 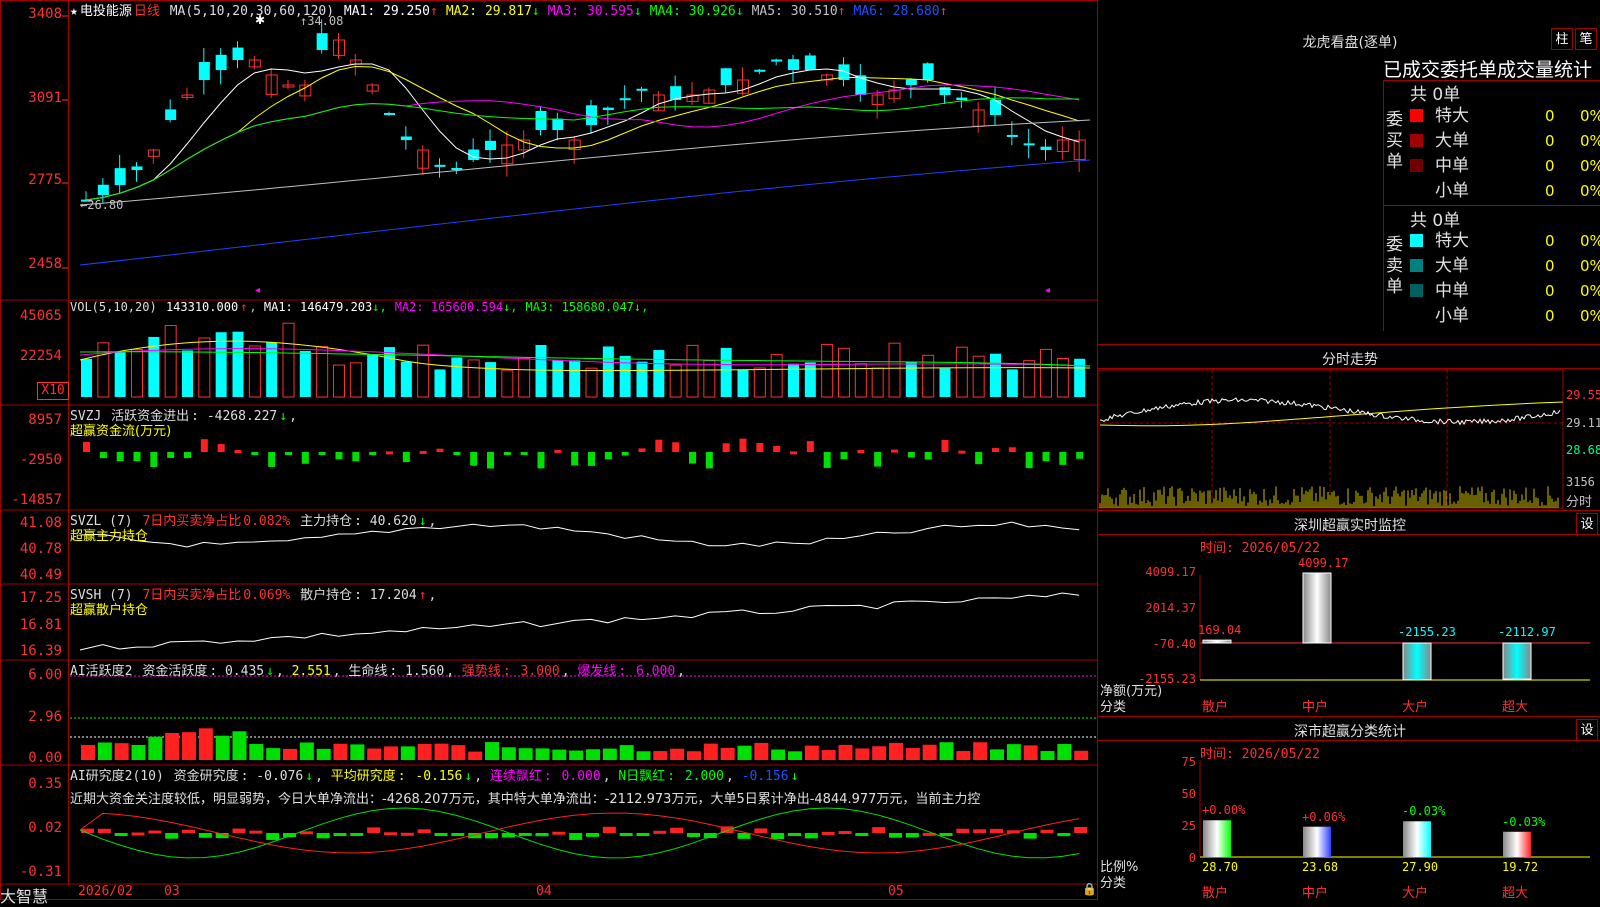 What do you see at coordinates (45, 758) in the screenshot?
I see `ai-active-axis-2: 0.00` at bounding box center [45, 758].